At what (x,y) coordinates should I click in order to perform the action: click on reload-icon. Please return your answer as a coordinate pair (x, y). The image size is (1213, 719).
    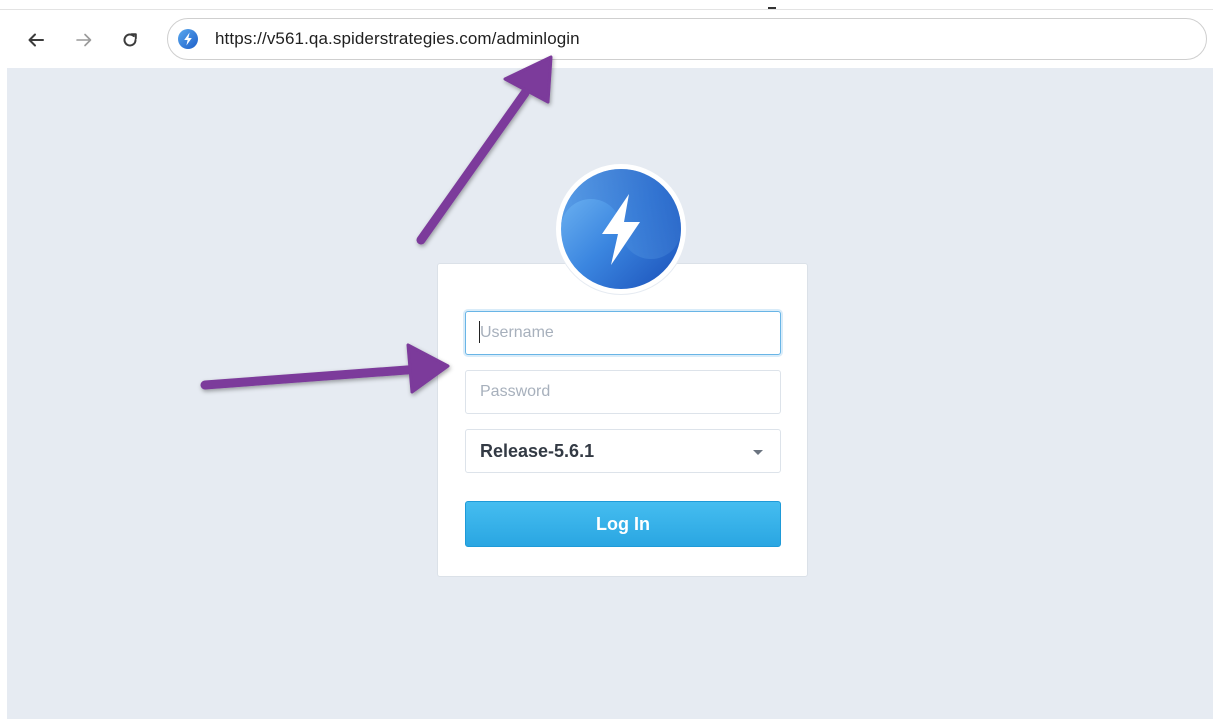
    Looking at the image, I should click on (130, 40).